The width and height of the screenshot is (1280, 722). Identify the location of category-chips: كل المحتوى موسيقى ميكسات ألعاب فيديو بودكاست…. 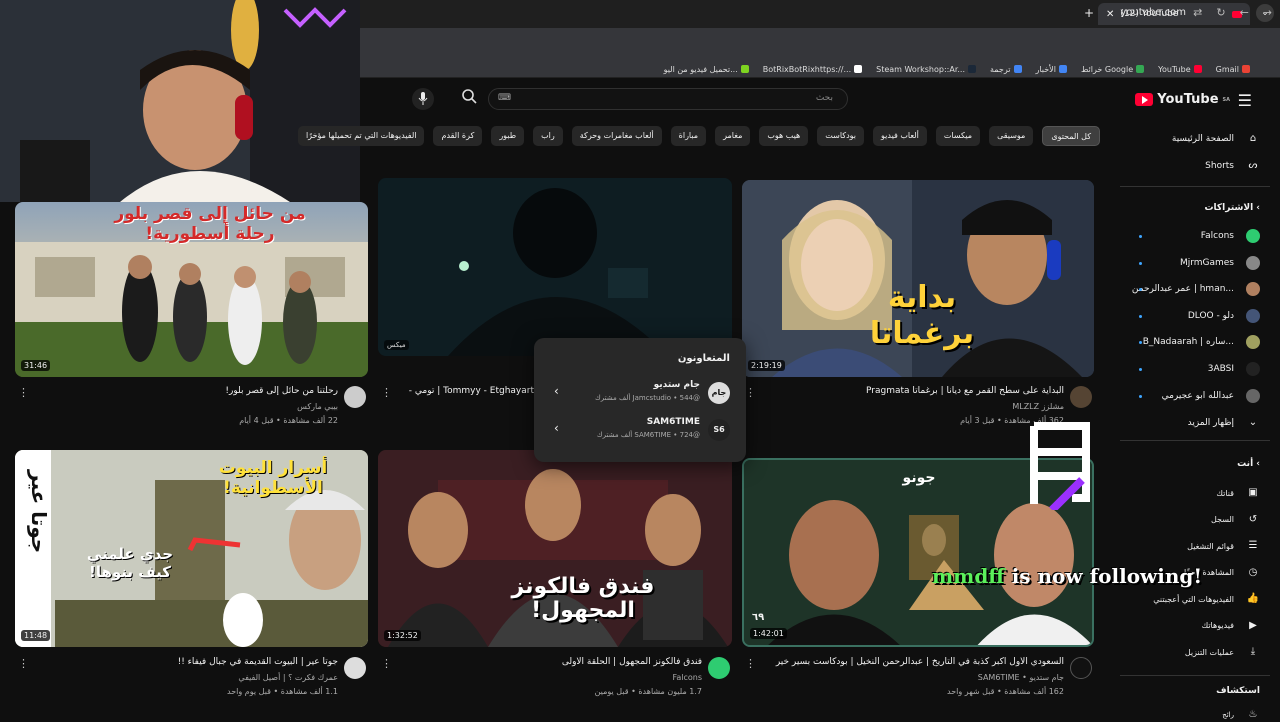
(698, 136).